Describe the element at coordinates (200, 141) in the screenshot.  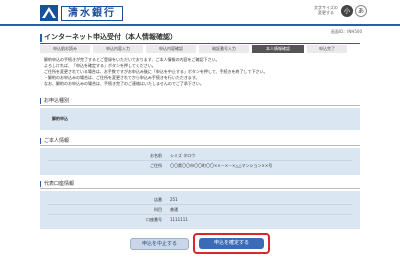
I see `section-title-personal: ご本人情報` at that location.